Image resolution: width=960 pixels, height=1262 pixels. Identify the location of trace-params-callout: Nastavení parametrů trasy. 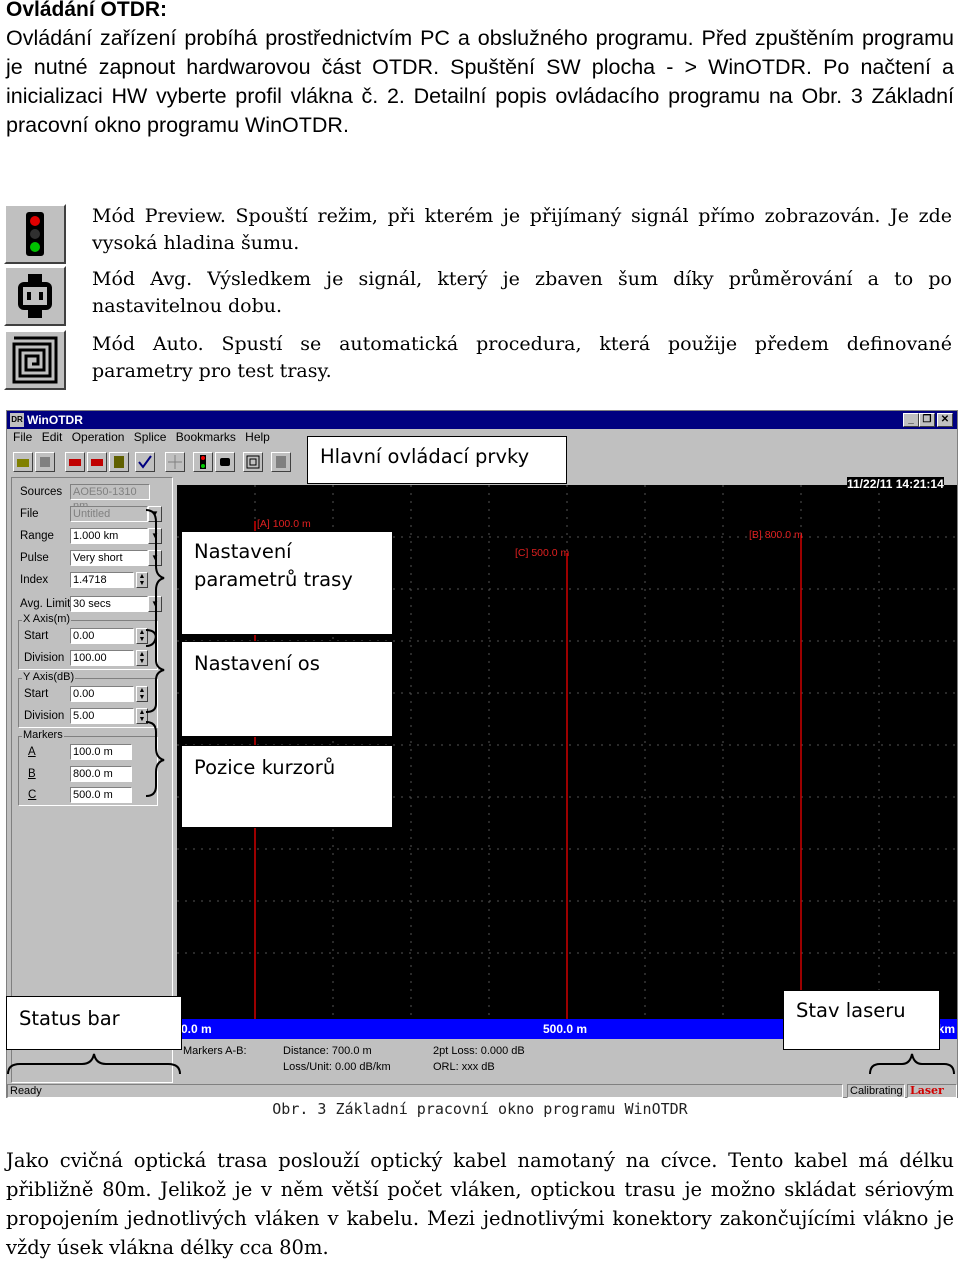
(287, 583).